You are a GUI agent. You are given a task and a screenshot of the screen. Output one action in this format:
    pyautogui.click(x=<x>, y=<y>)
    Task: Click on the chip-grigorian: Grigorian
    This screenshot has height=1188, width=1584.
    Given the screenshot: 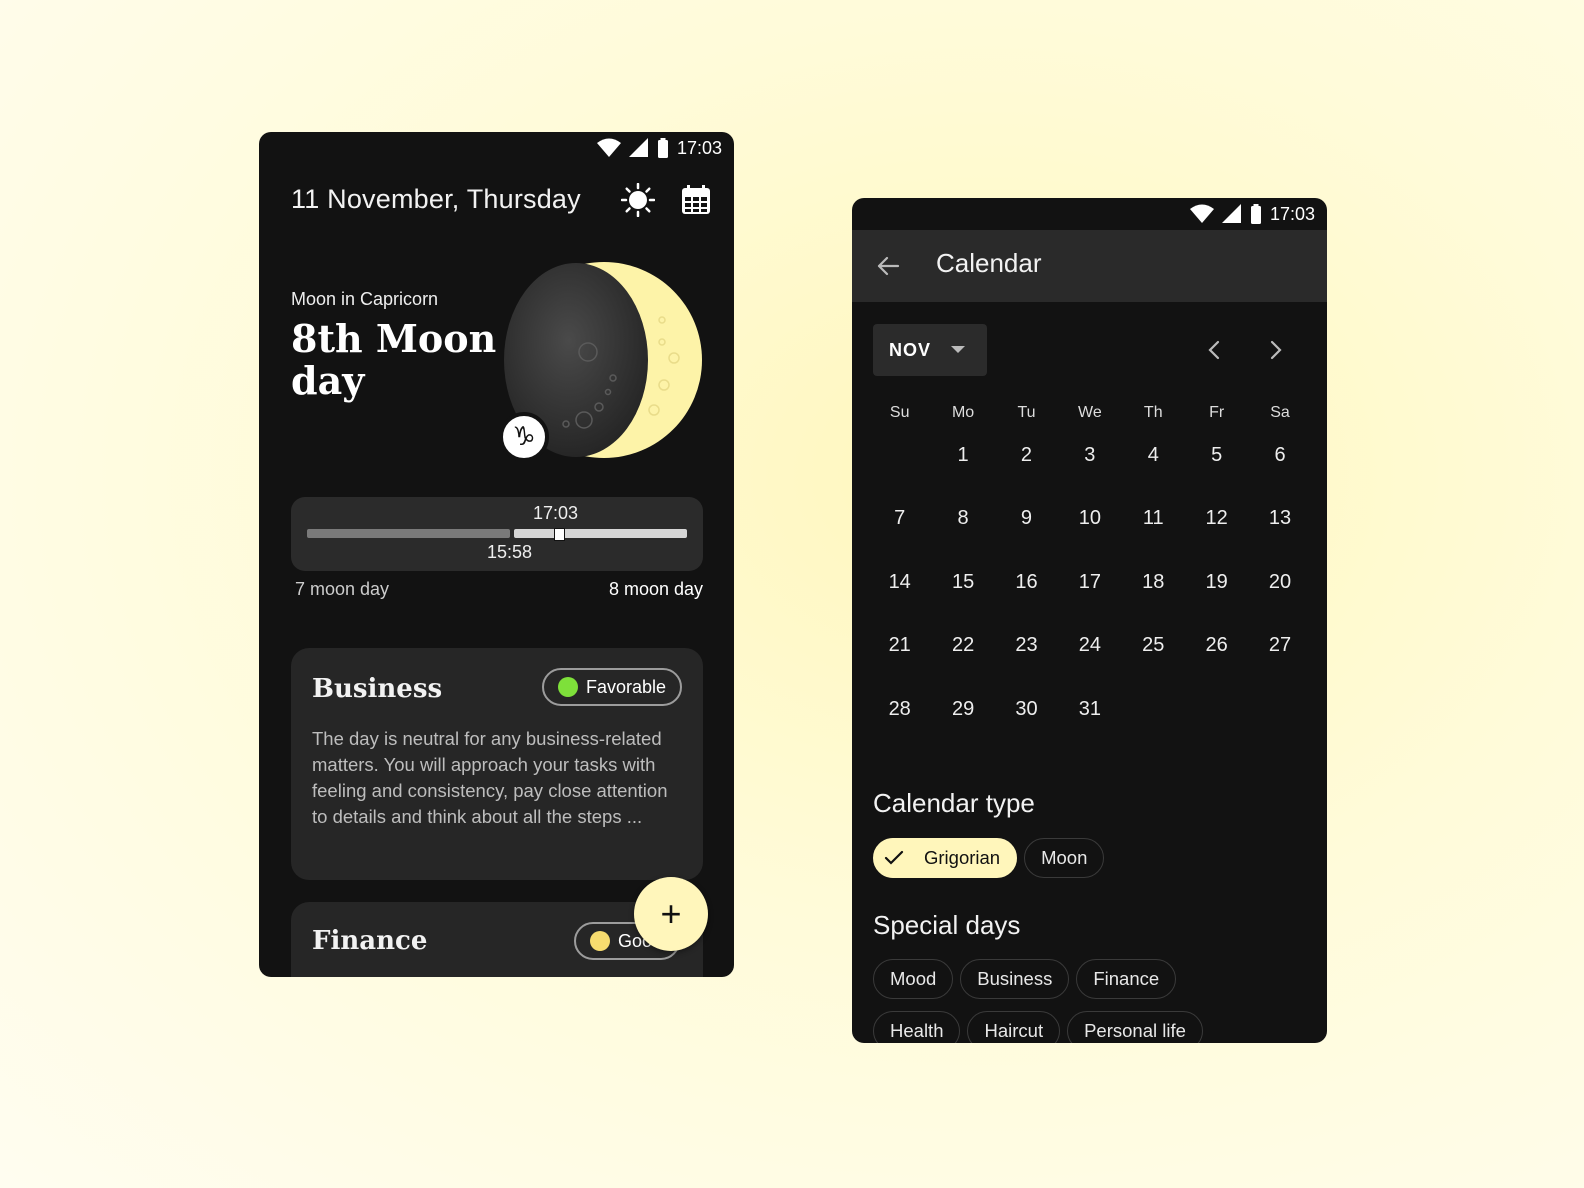 What is the action you would take?
    pyautogui.click(x=945, y=858)
    